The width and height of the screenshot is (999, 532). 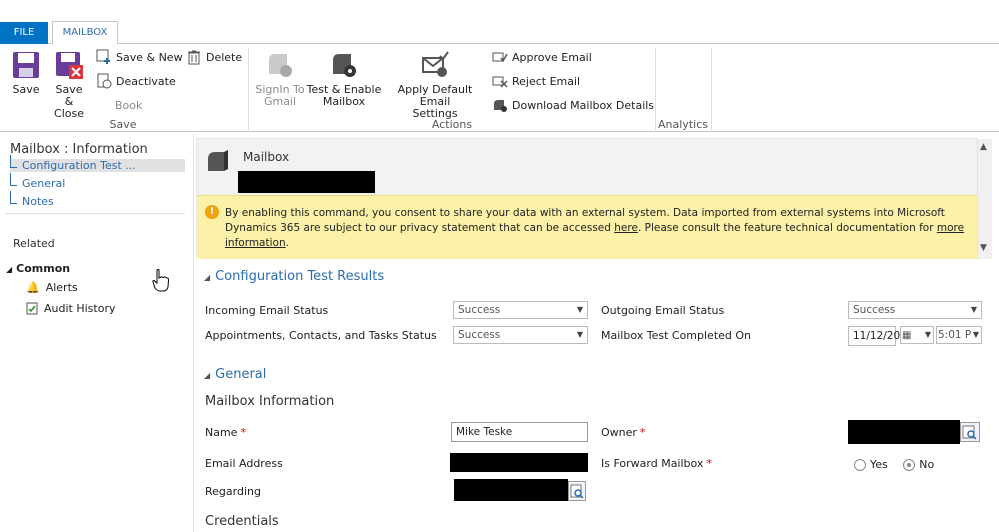 What do you see at coordinates (983, 147) in the screenshot?
I see `scroll-up-icon: ▲` at bounding box center [983, 147].